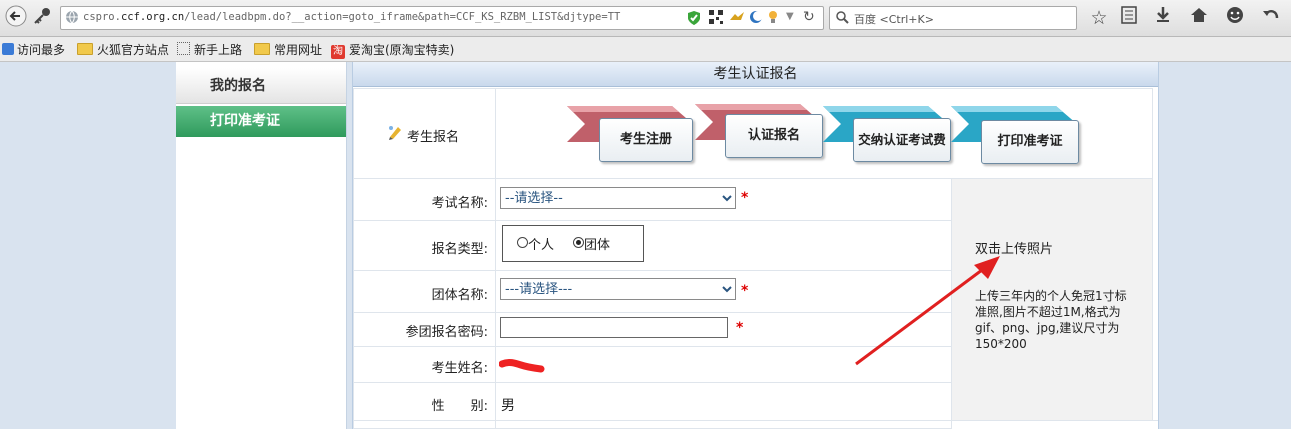 The width and height of the screenshot is (1291, 429). What do you see at coordinates (218, 50) in the screenshot?
I see `bookmark-label: 新手上路` at bounding box center [218, 50].